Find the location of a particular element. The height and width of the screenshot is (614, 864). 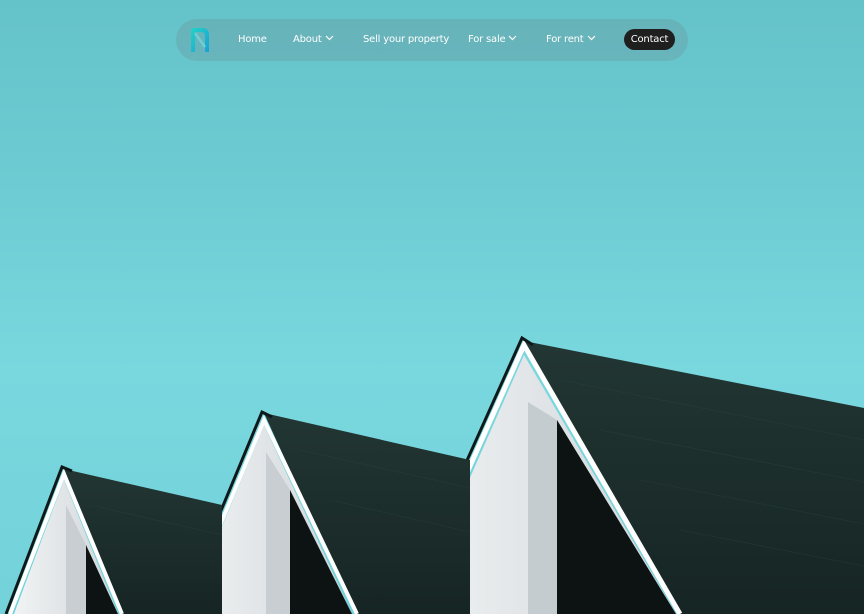

nav-sell-property-label: Sell your property is located at coordinates (406, 39).